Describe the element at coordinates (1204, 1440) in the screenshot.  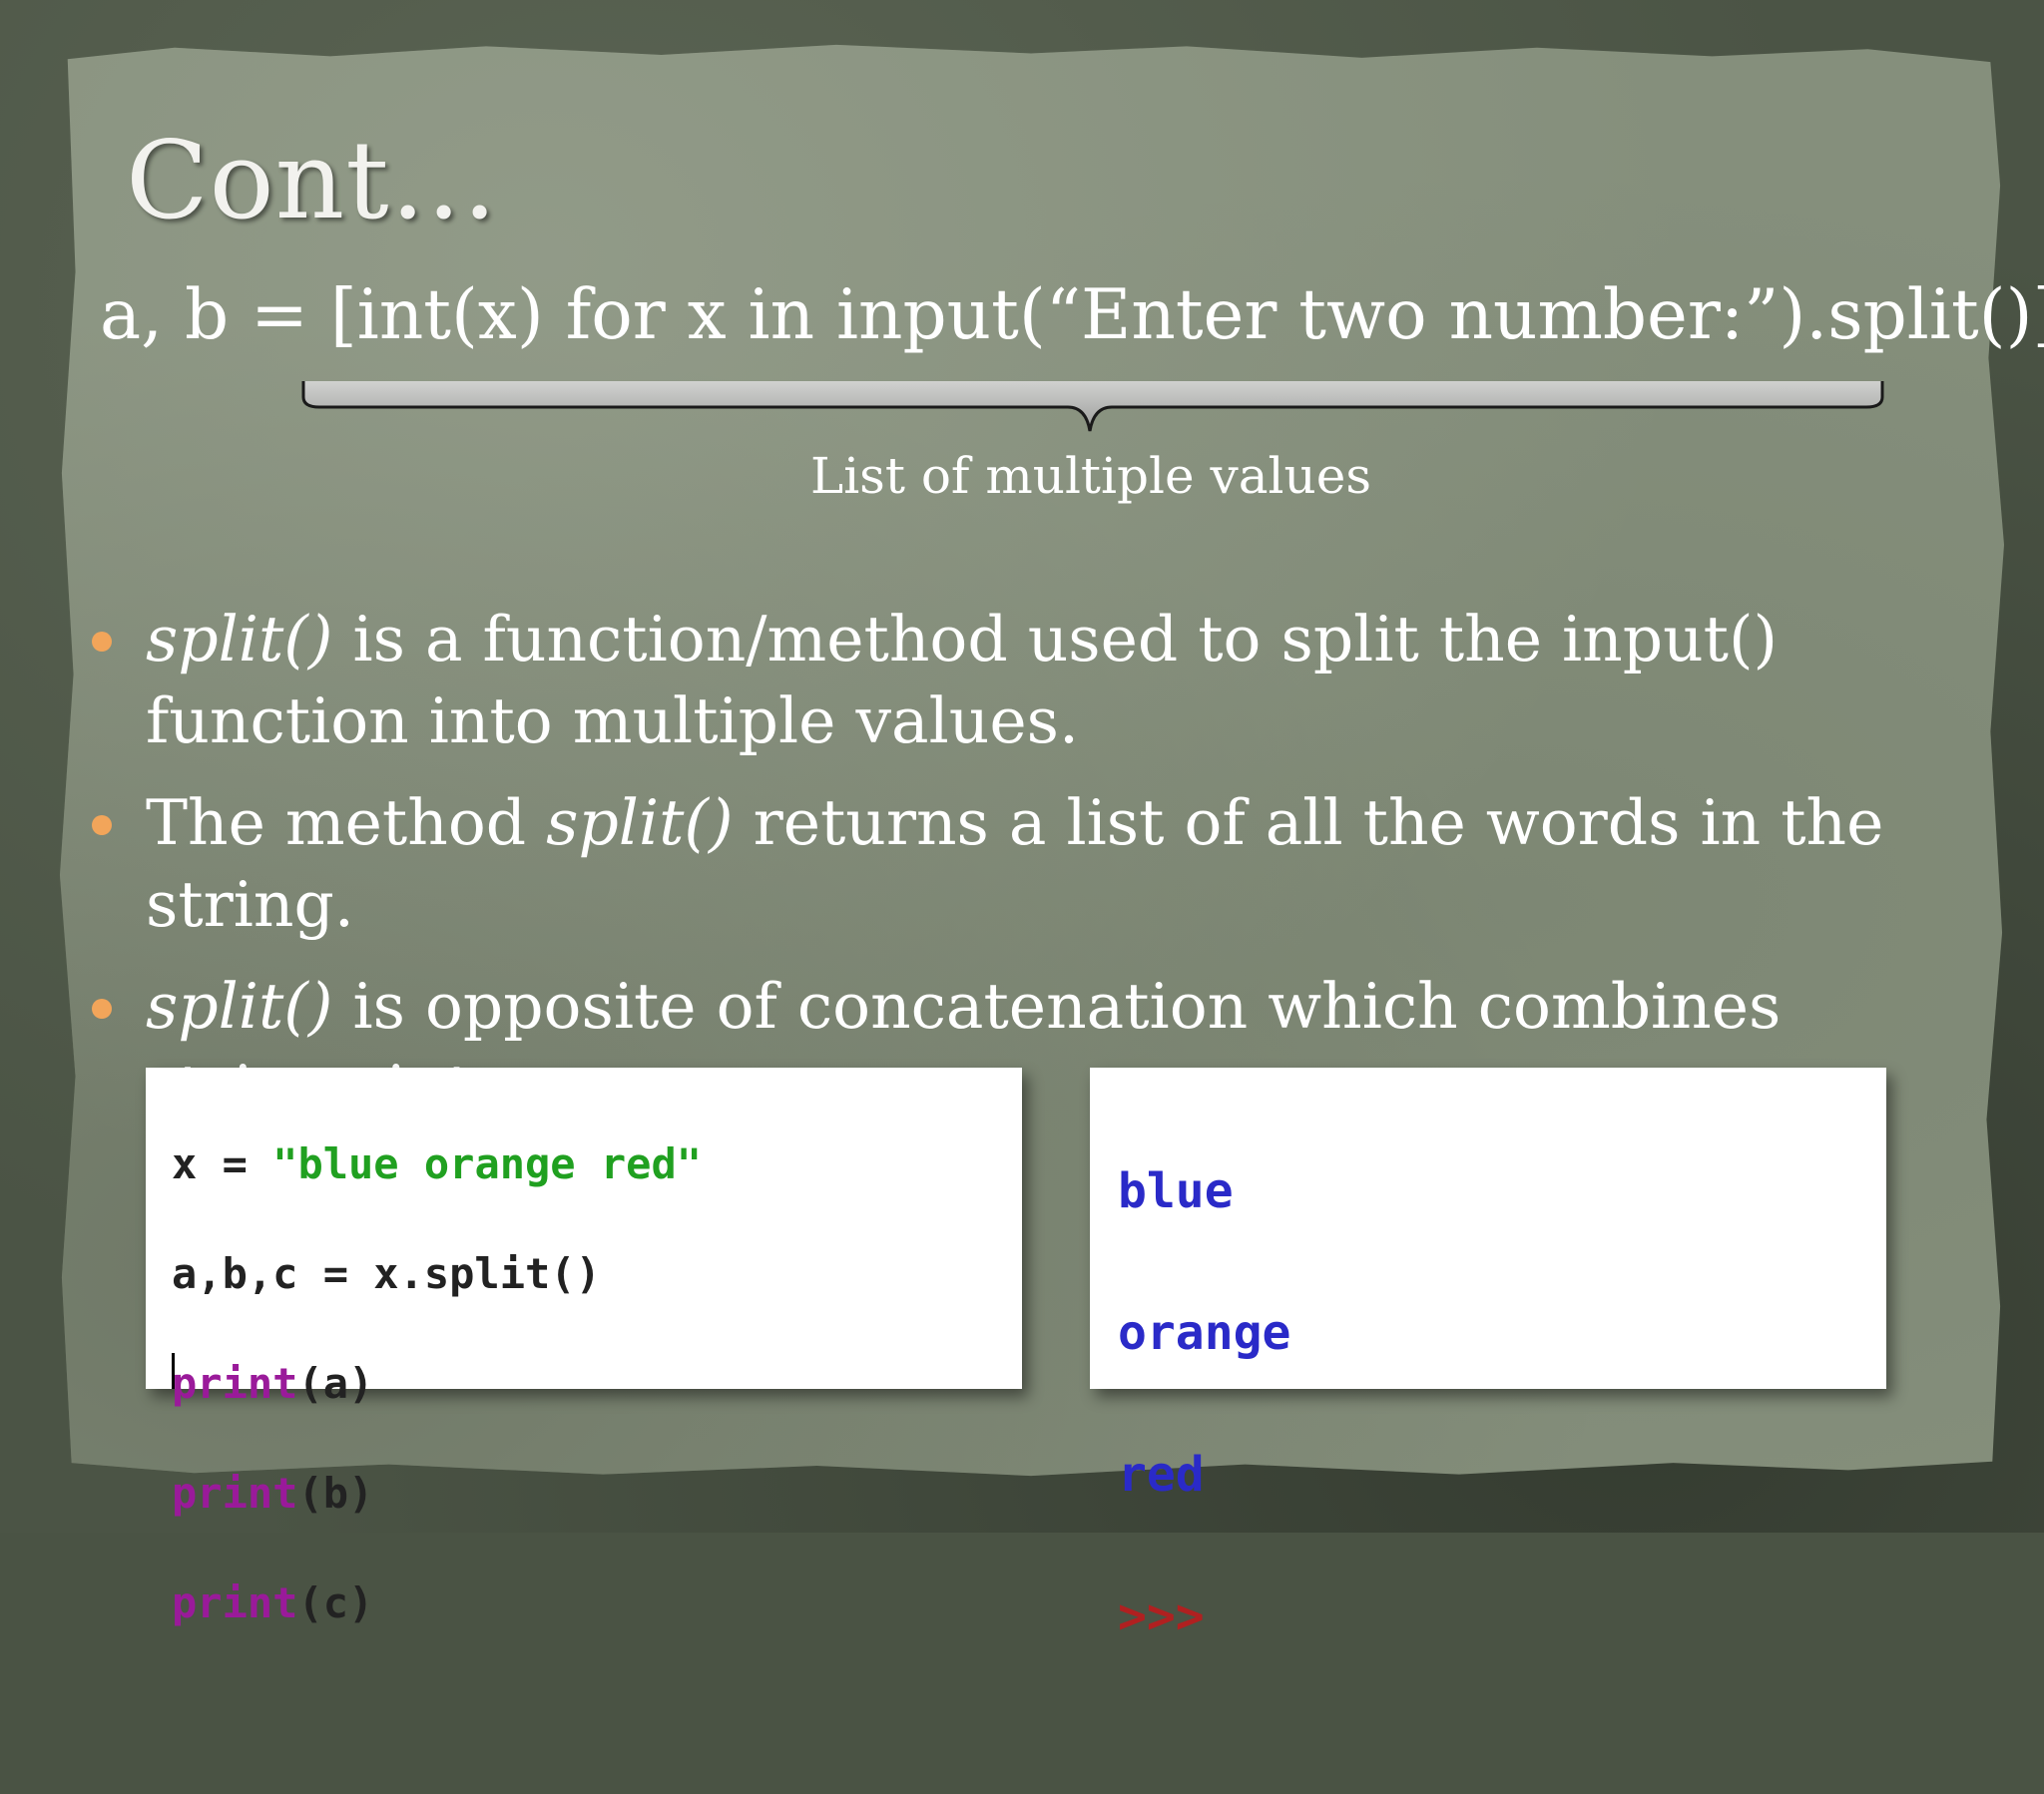
I see `output-lines: blue orange red >>>` at that location.